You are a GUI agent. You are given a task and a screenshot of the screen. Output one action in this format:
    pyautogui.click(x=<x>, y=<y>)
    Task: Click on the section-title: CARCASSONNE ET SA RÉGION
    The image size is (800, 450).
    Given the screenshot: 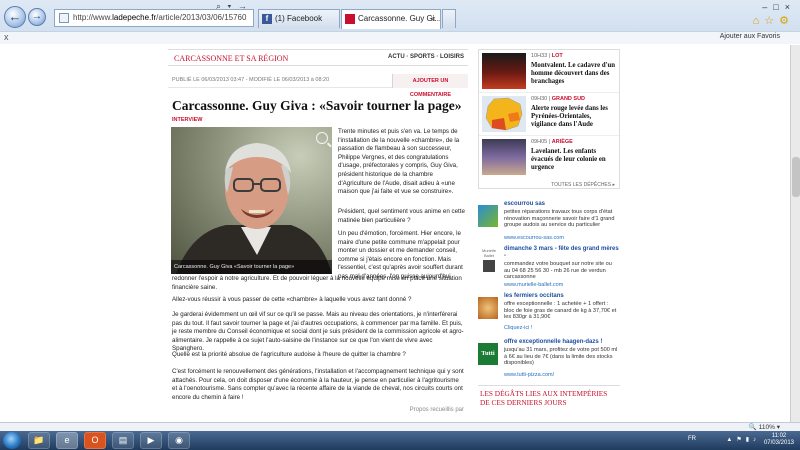 What is the action you would take?
    pyautogui.click(x=231, y=58)
    